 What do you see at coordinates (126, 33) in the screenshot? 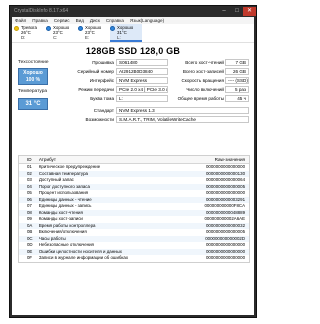
I see `disk-selector-l: Хорошо 31°C L:` at bounding box center [126, 33].